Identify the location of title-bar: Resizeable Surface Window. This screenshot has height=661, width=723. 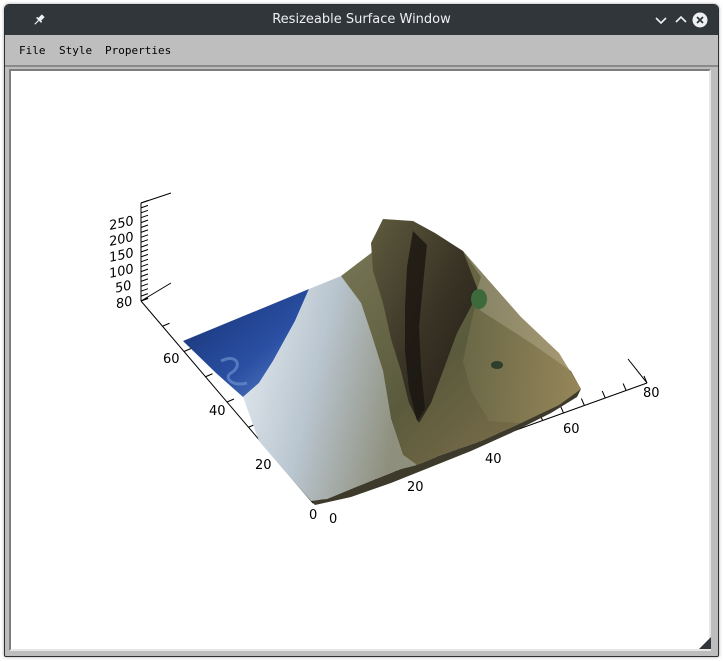
(361, 20).